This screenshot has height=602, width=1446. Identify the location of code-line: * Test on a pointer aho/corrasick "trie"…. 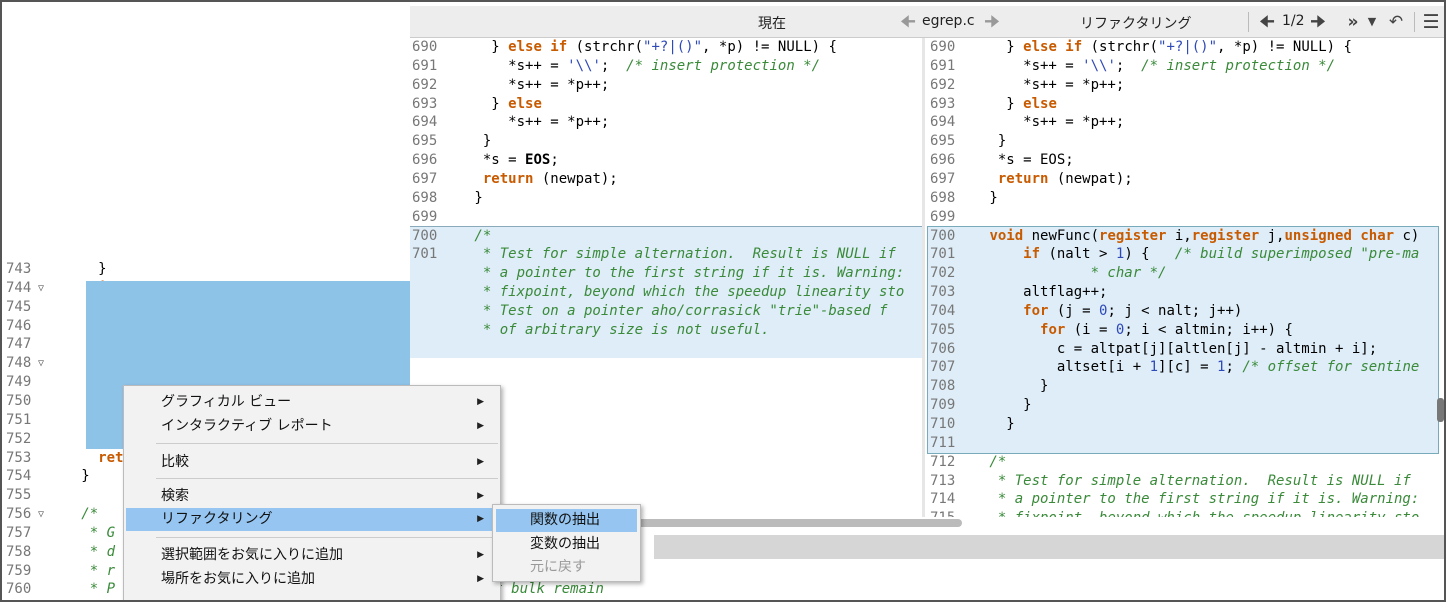
(666, 311).